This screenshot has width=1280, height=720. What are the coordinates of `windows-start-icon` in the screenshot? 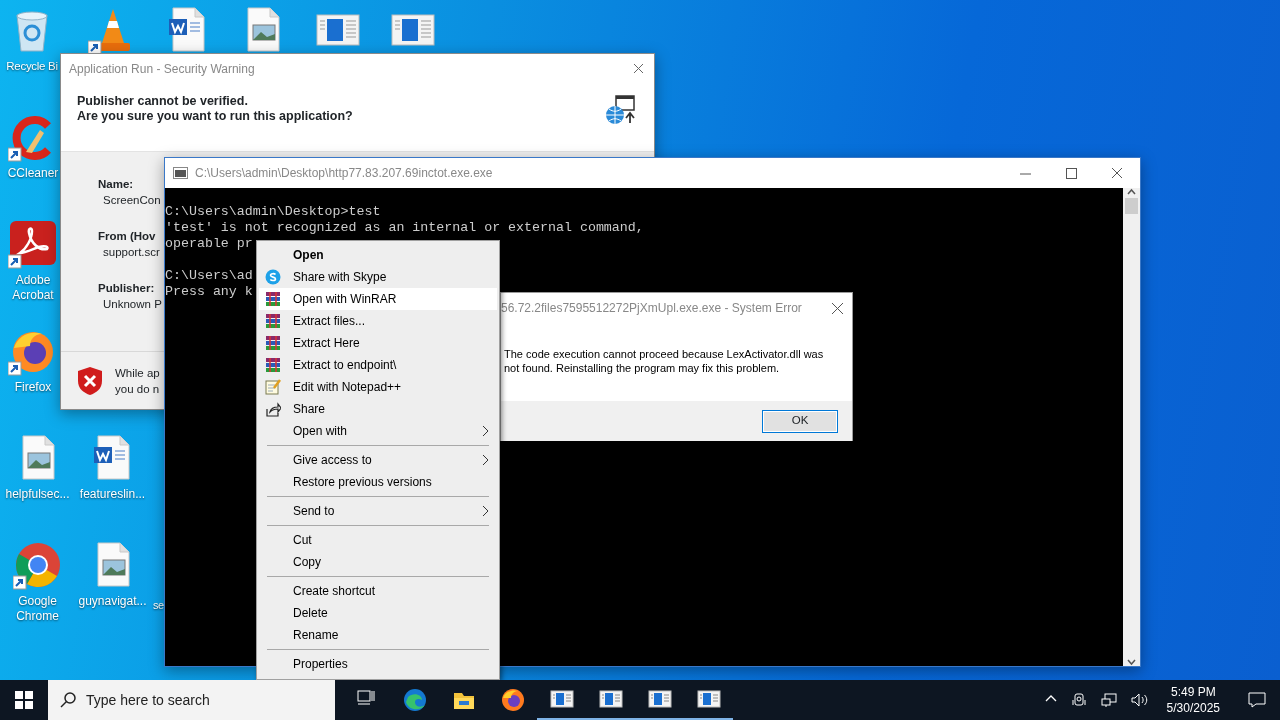 It's located at (24, 700).